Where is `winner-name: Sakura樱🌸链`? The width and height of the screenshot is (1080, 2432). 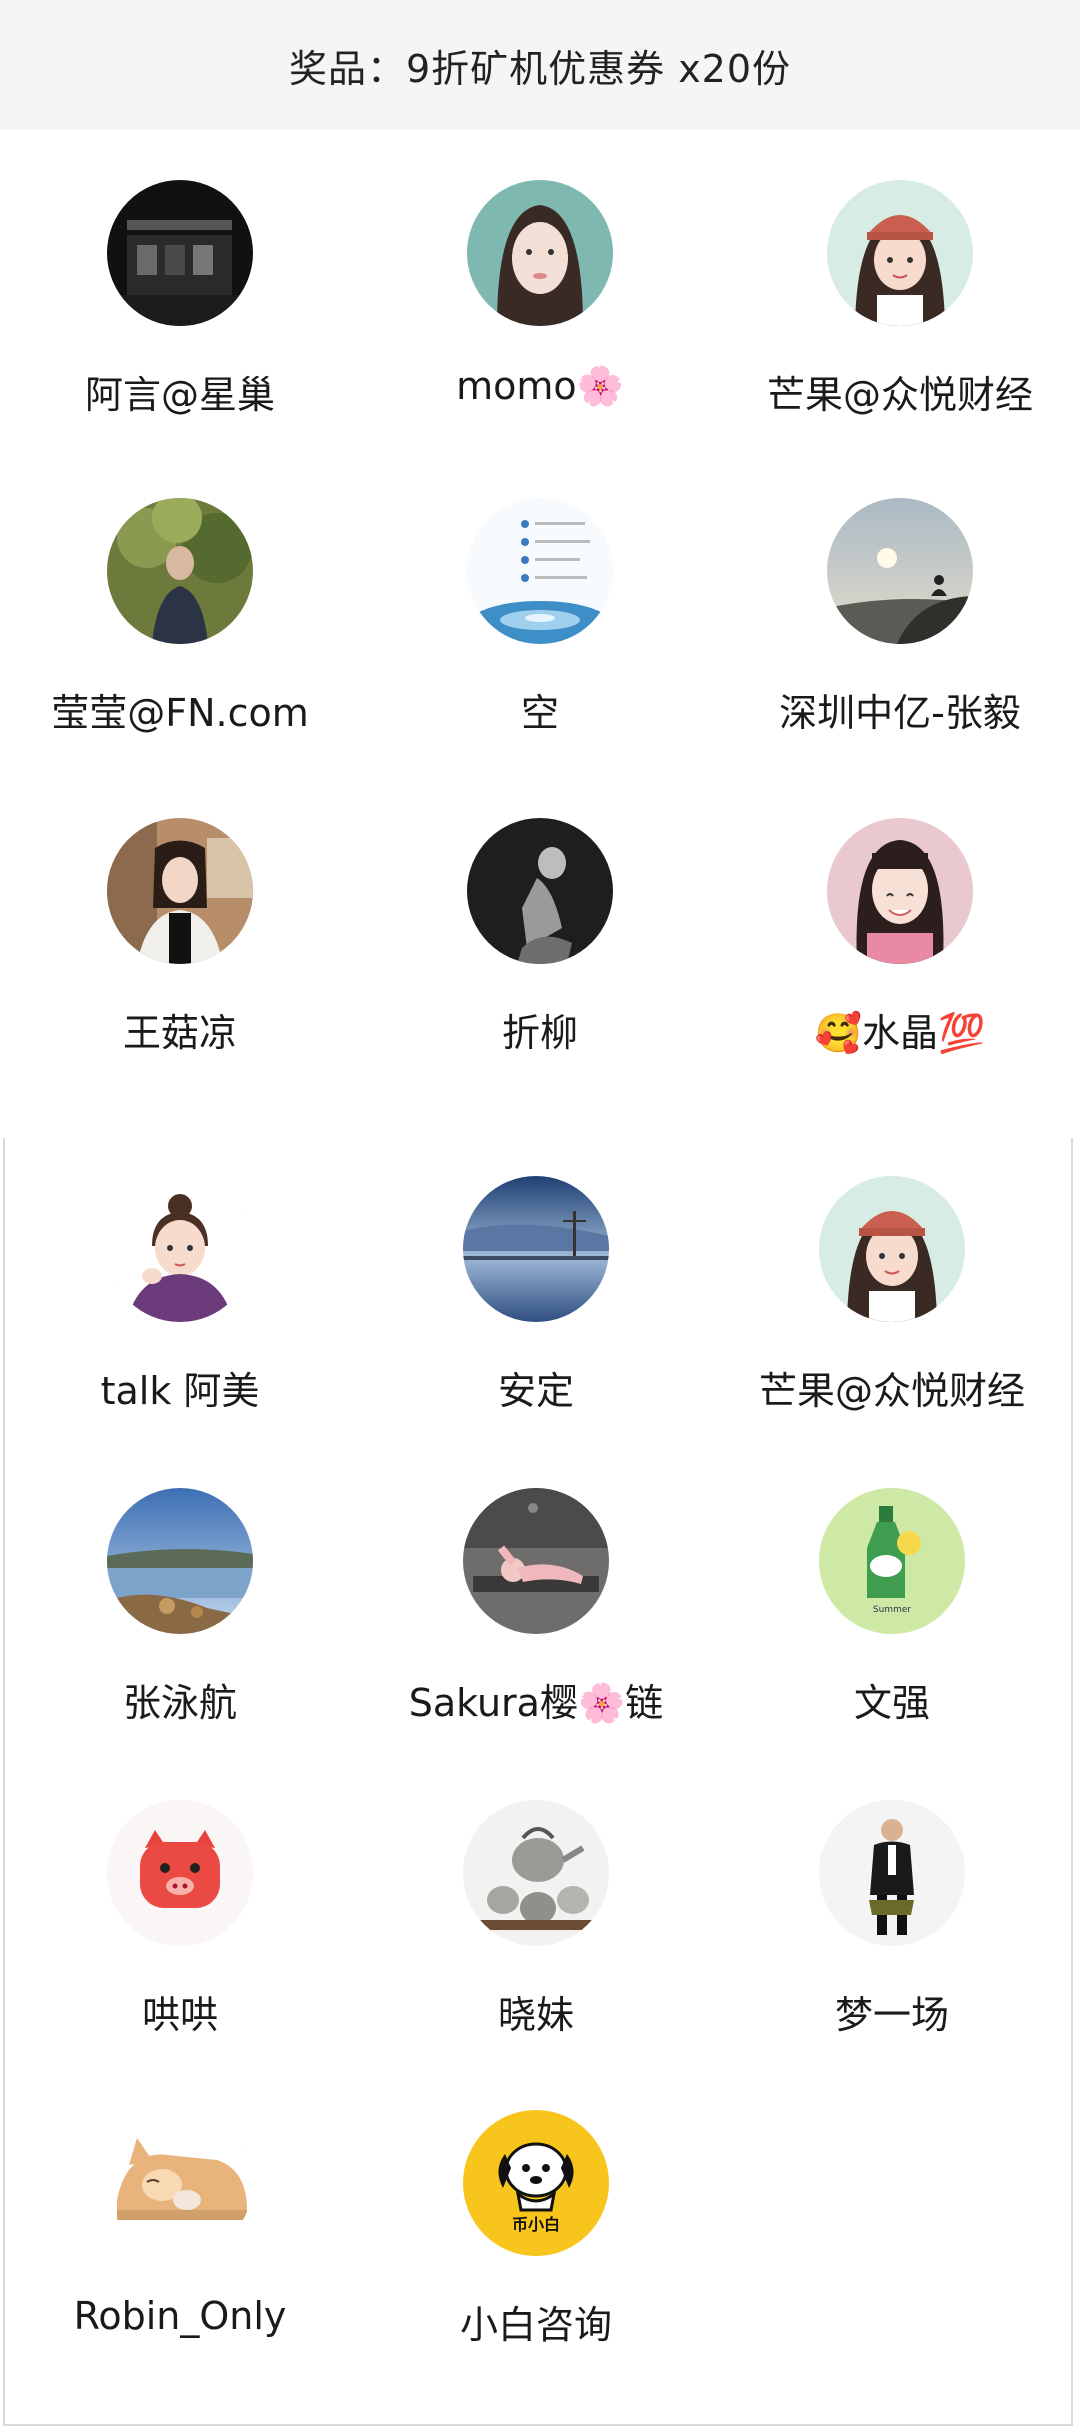
winner-name: Sakura樱🌸链 is located at coordinates (536, 1703).